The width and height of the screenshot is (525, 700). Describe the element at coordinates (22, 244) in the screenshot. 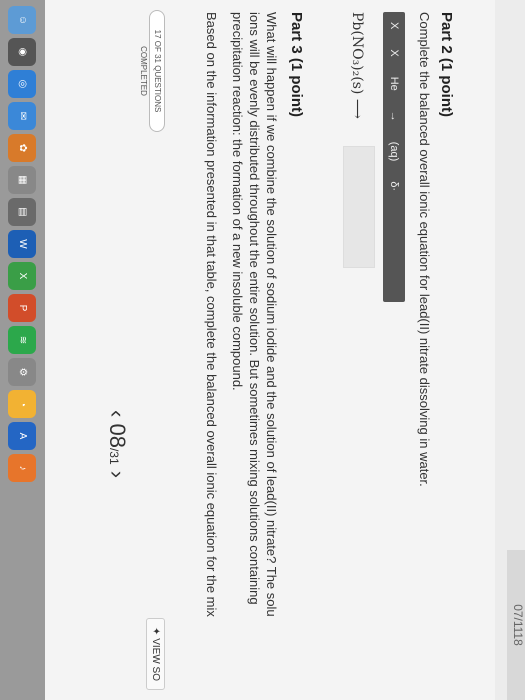

I see `word-icon: W` at that location.